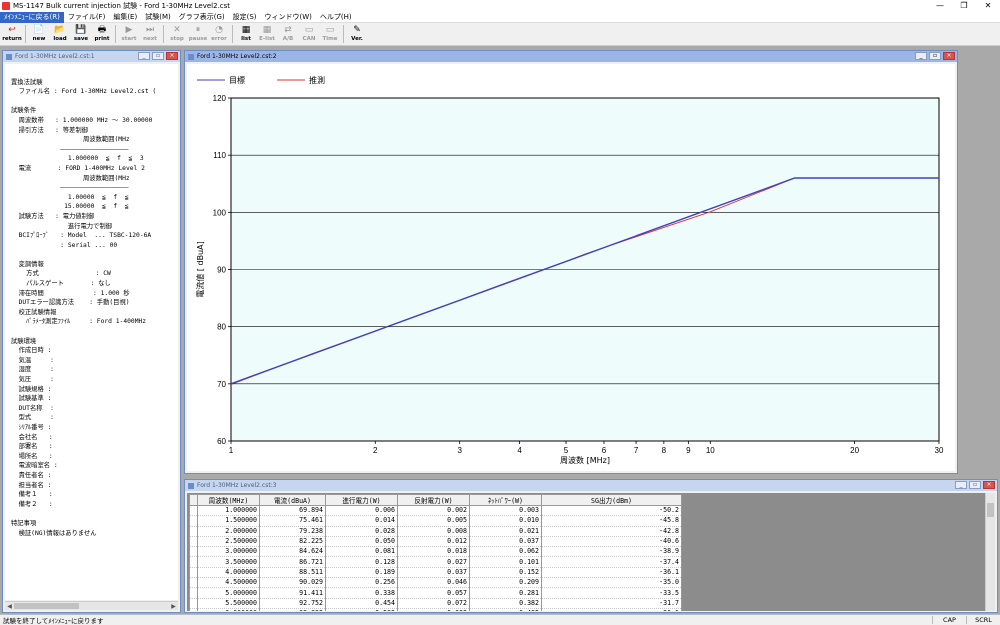 This screenshot has height=625, width=1000. What do you see at coordinates (435, 593) in the screenshot?
I see `table-row: 5.000000 91.411 0.338 0.057 0.281 -33.5` at bounding box center [435, 593].